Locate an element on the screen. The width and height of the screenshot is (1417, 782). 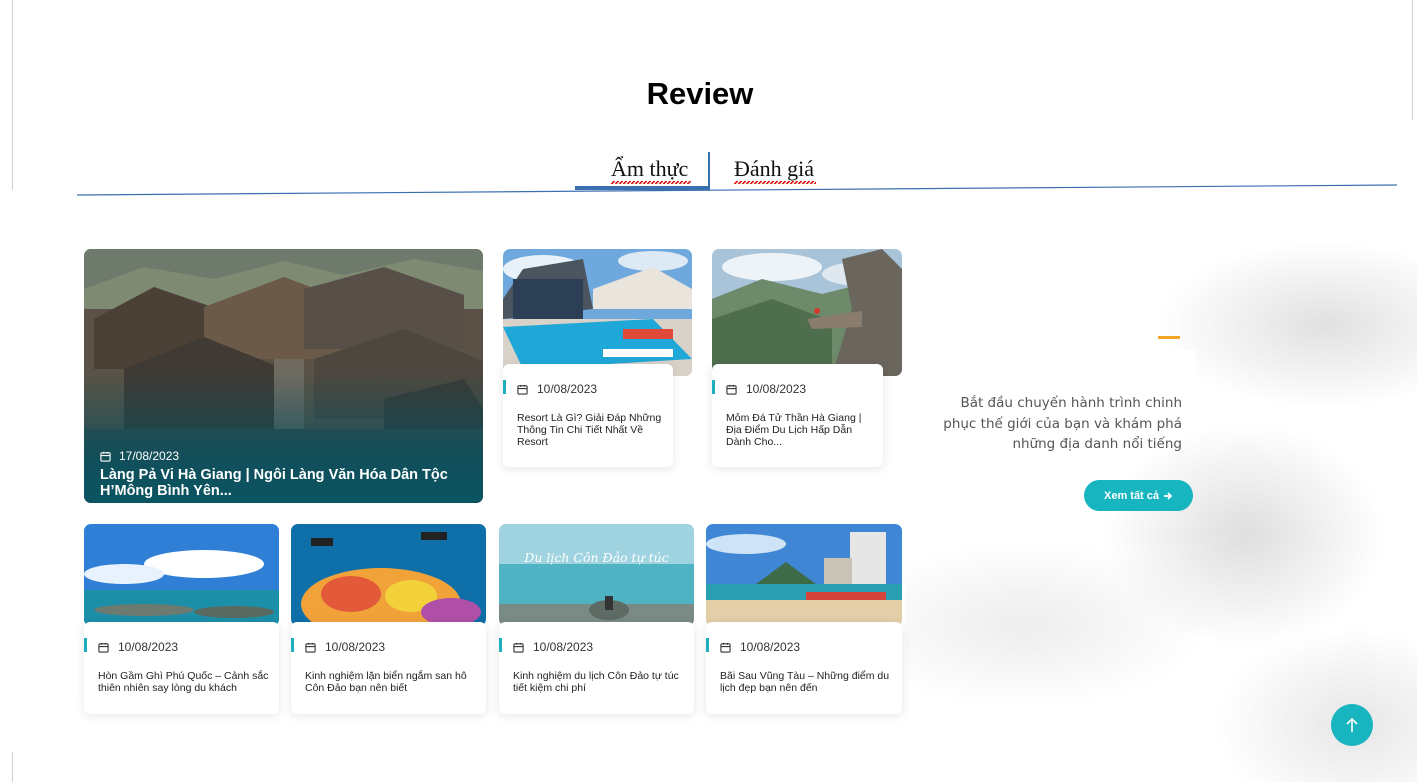
arrow-up-icon is located at coordinates (1352, 724).